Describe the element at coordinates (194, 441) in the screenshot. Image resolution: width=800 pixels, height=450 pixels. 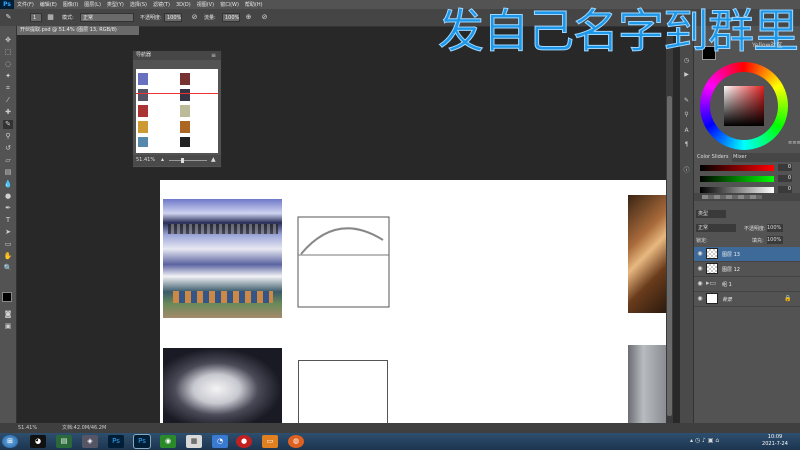
I see `document-icon: ▦` at that location.